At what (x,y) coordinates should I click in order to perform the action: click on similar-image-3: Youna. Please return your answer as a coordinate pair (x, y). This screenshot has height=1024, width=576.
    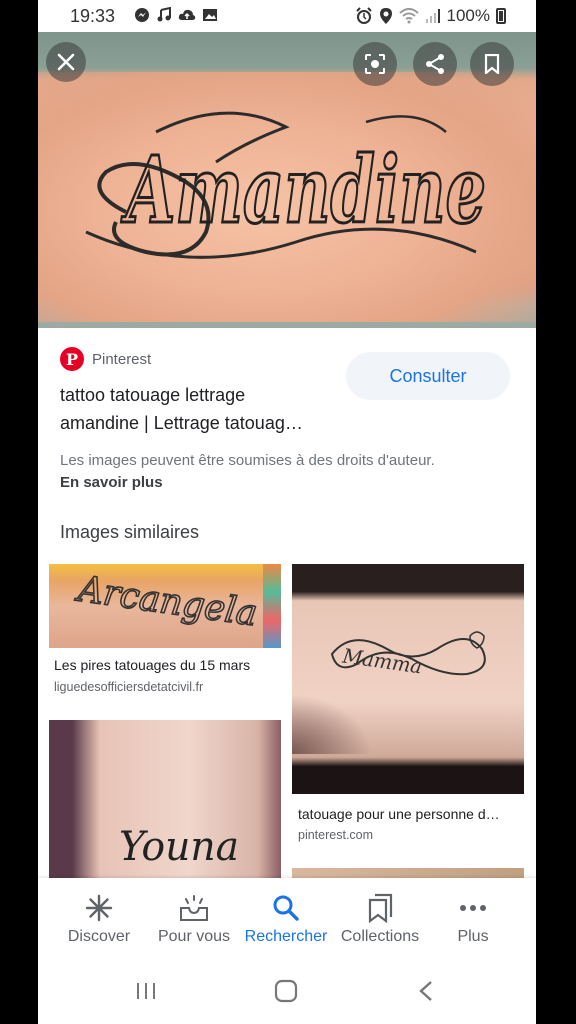
    Looking at the image, I should click on (165, 799).